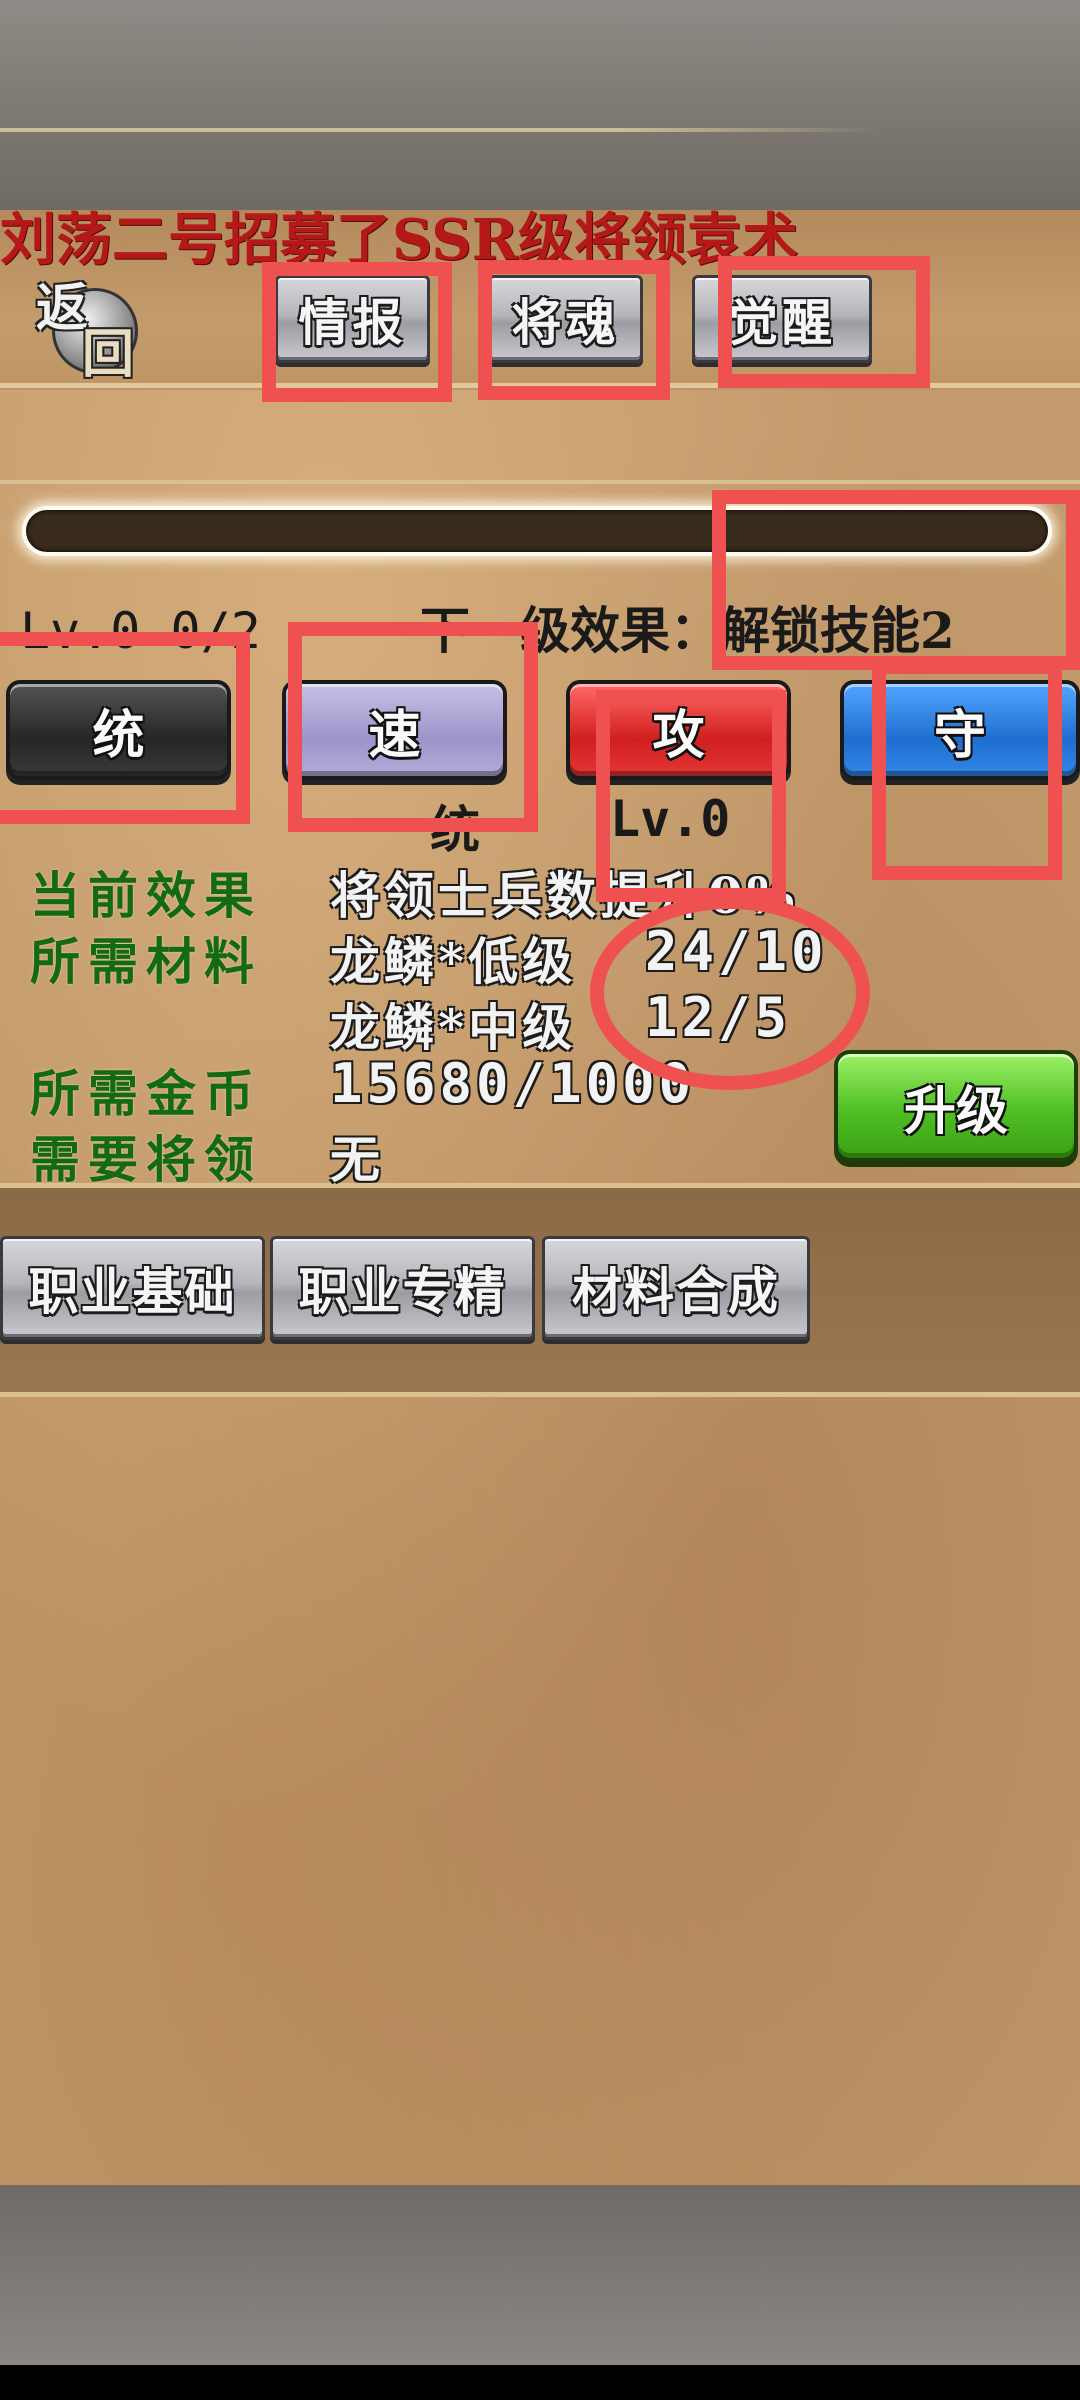  I want to click on level-text: Lv.0 0/2, so click(140, 631).